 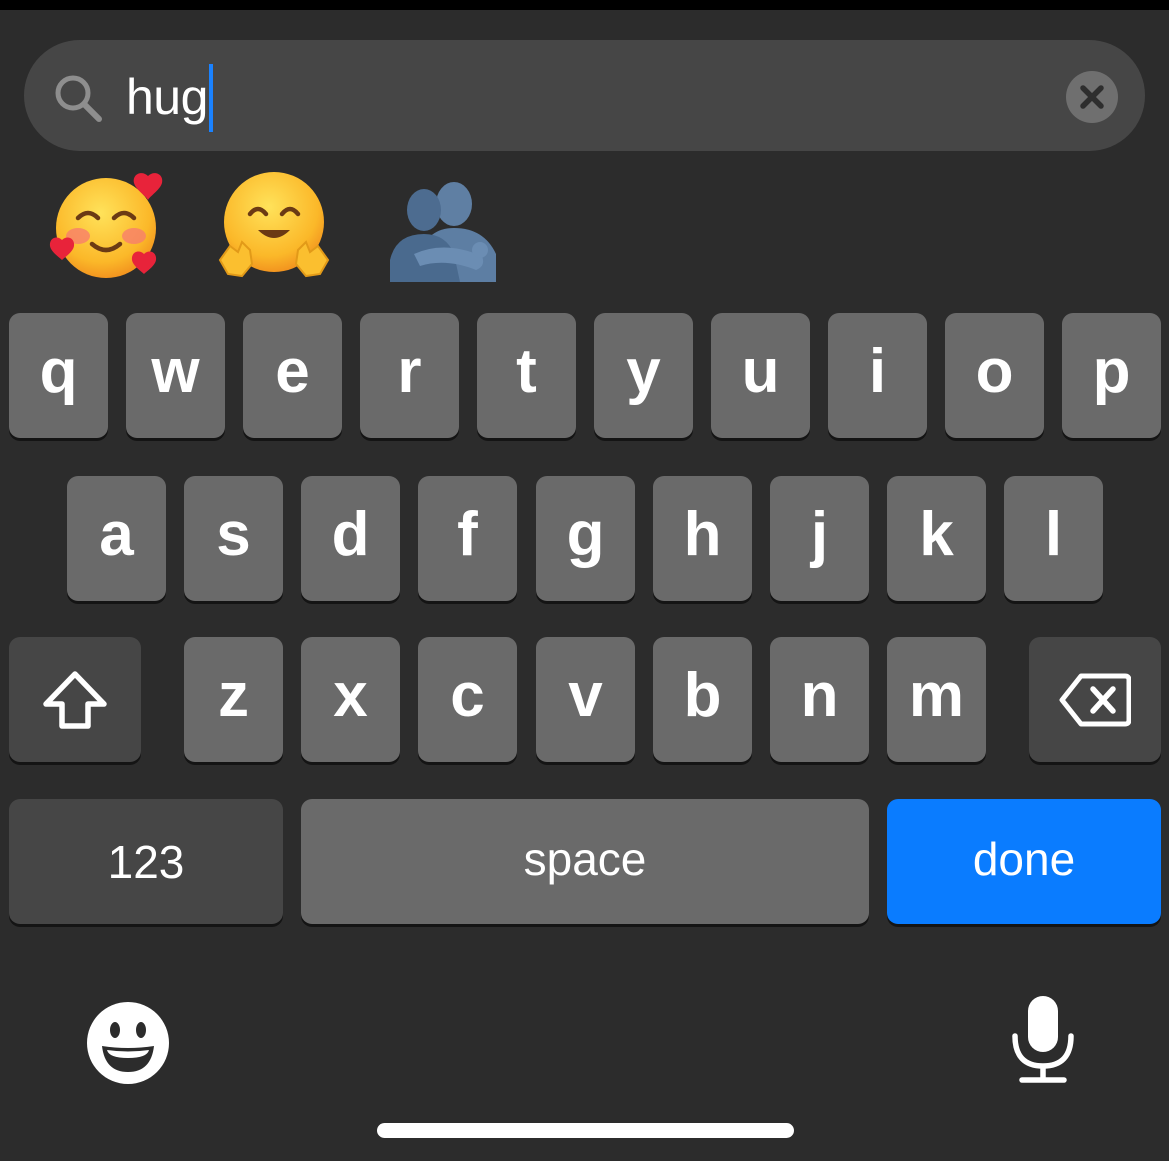 What do you see at coordinates (146, 861) in the screenshot?
I see `numbers-key: 123` at bounding box center [146, 861].